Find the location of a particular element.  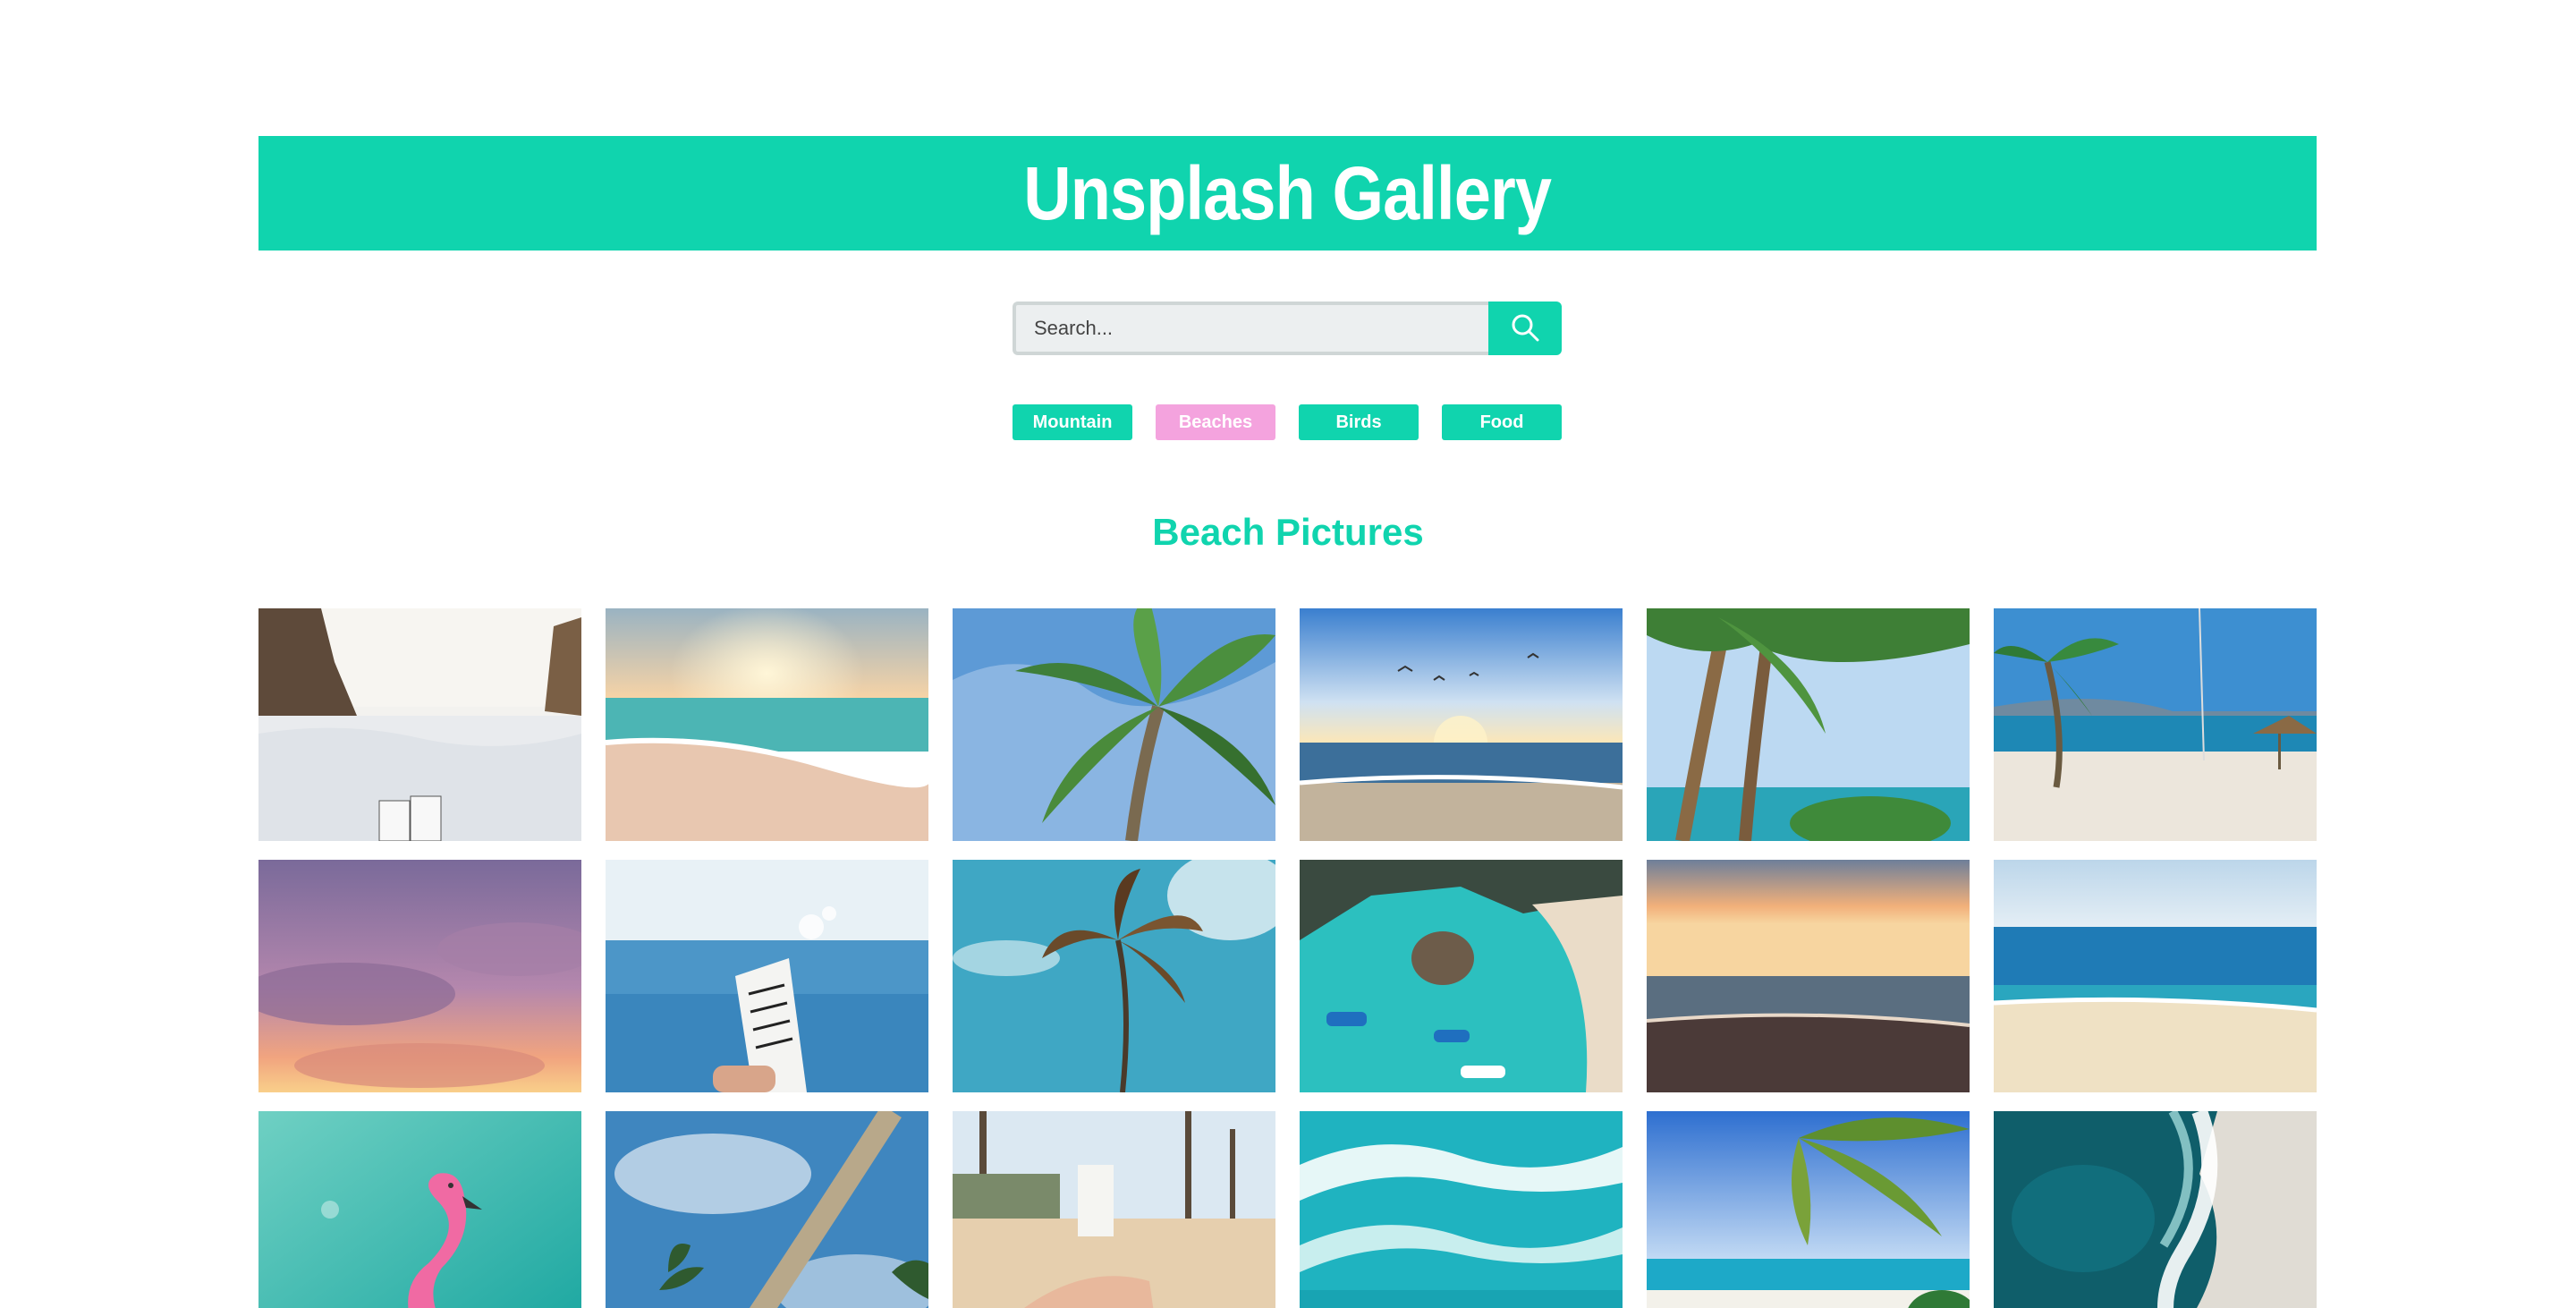

filter-mountain-button: Mountain is located at coordinates (1072, 422).